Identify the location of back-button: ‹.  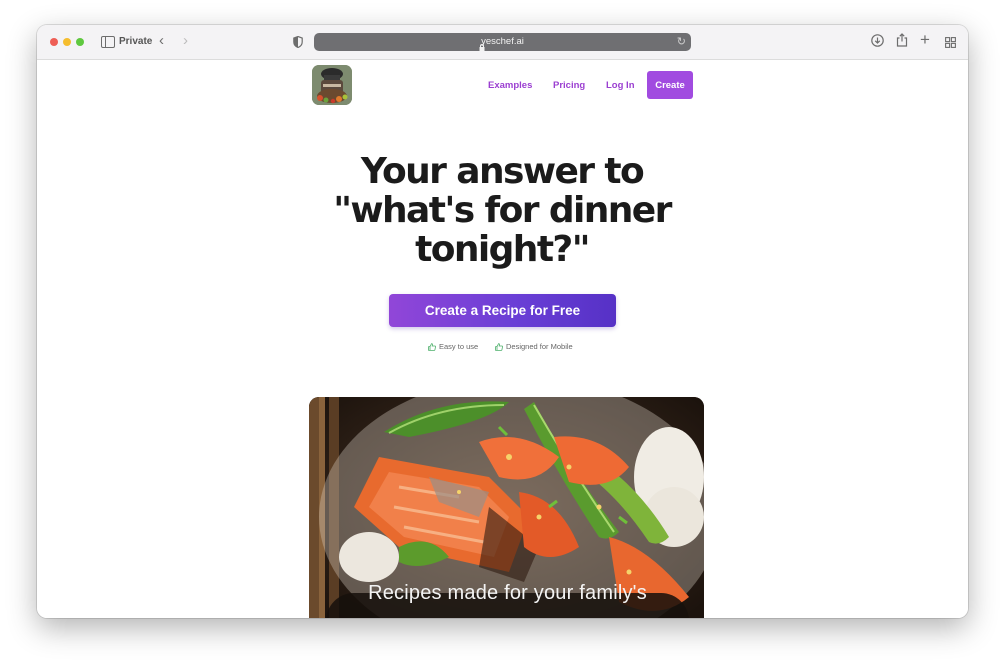
(161, 40).